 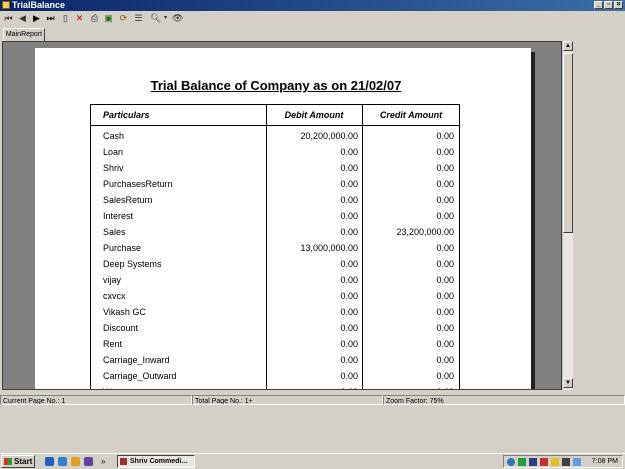 What do you see at coordinates (314, 115) in the screenshot?
I see `column-header-debit: Debit Amount` at bounding box center [314, 115].